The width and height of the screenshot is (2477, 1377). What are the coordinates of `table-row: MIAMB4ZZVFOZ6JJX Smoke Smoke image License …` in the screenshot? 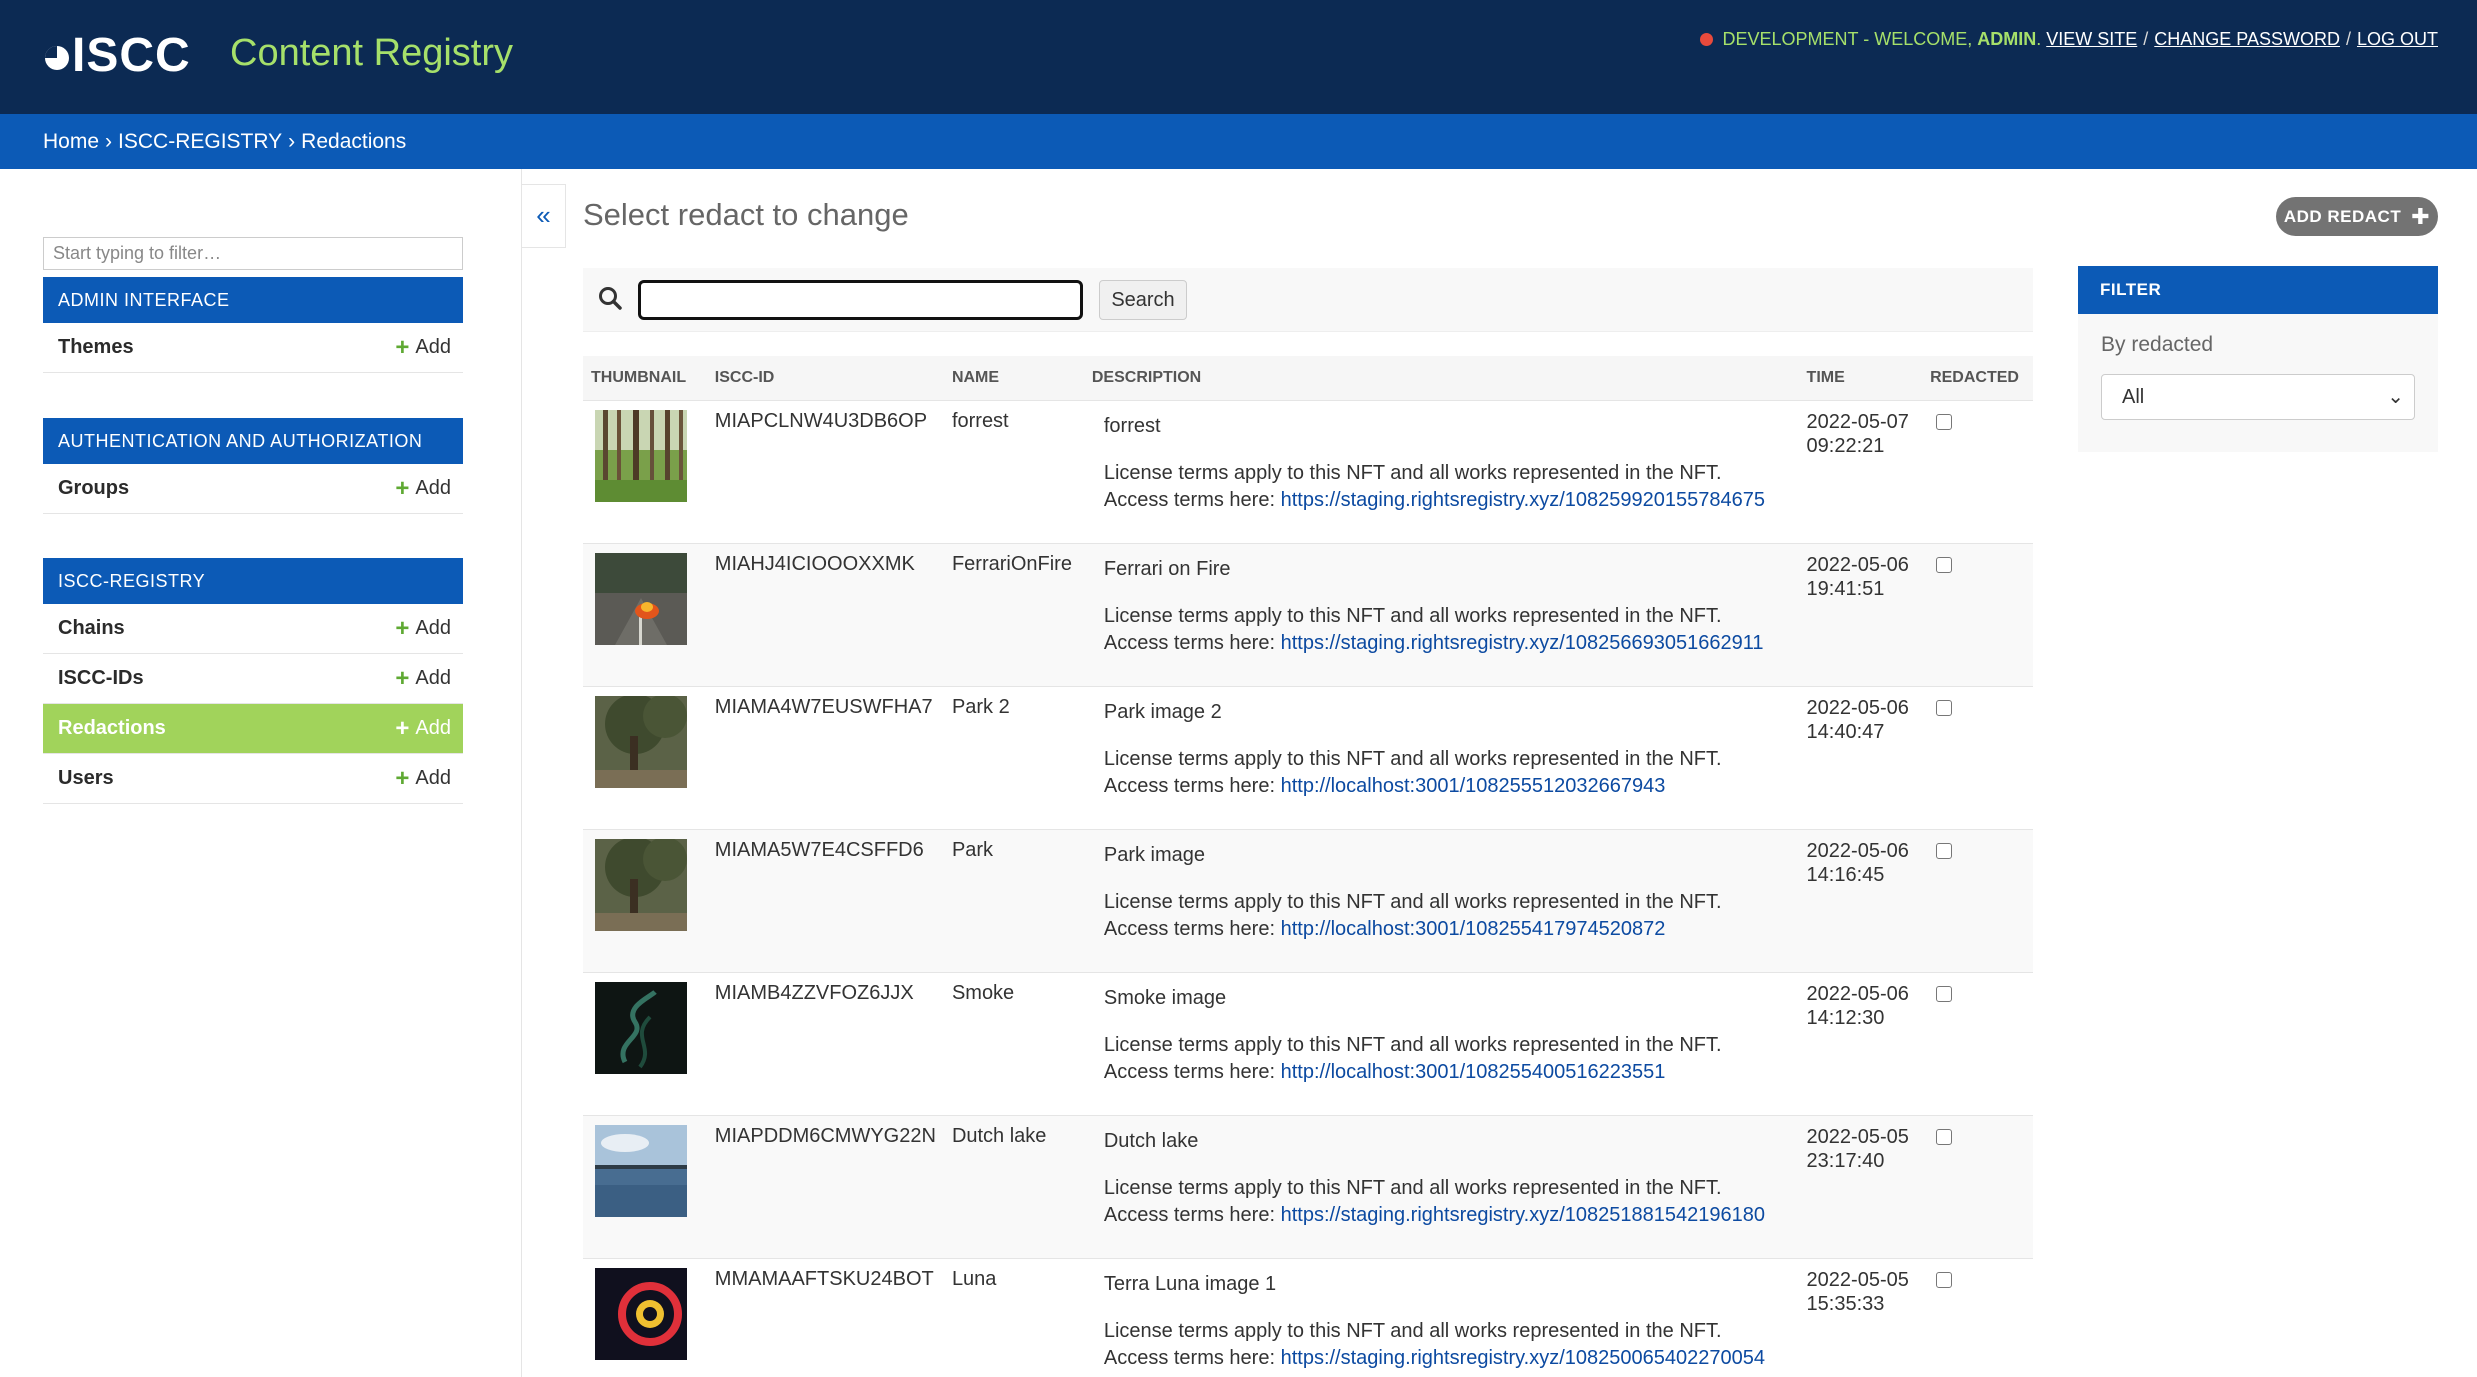 It's located at (1308, 1044).